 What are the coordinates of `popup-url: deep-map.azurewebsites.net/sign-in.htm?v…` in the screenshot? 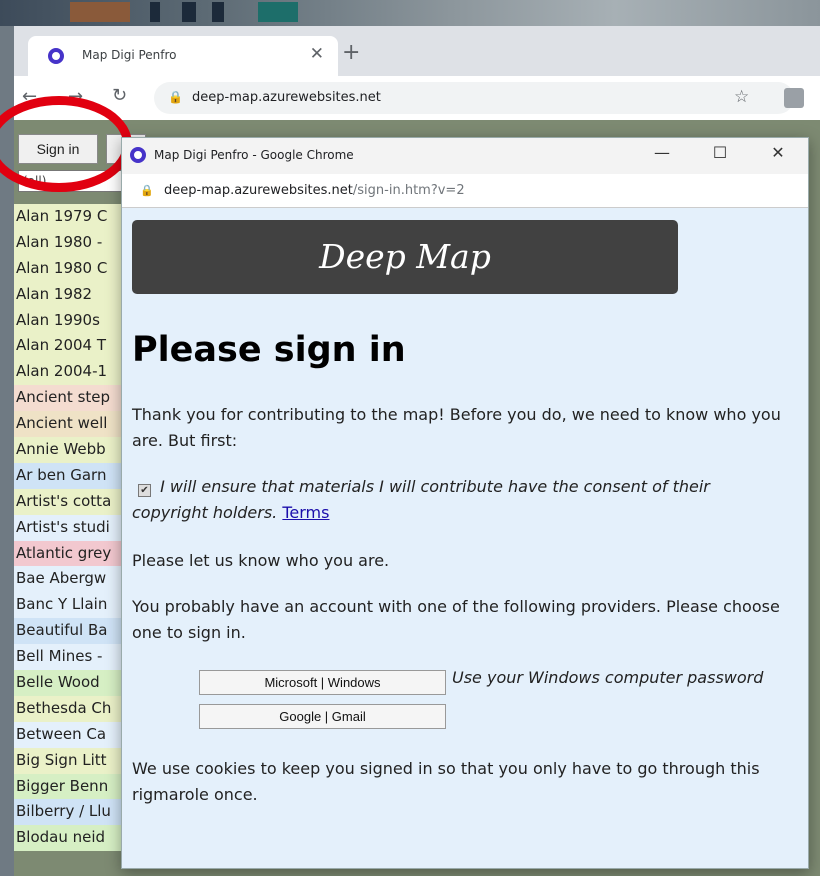 It's located at (314, 190).